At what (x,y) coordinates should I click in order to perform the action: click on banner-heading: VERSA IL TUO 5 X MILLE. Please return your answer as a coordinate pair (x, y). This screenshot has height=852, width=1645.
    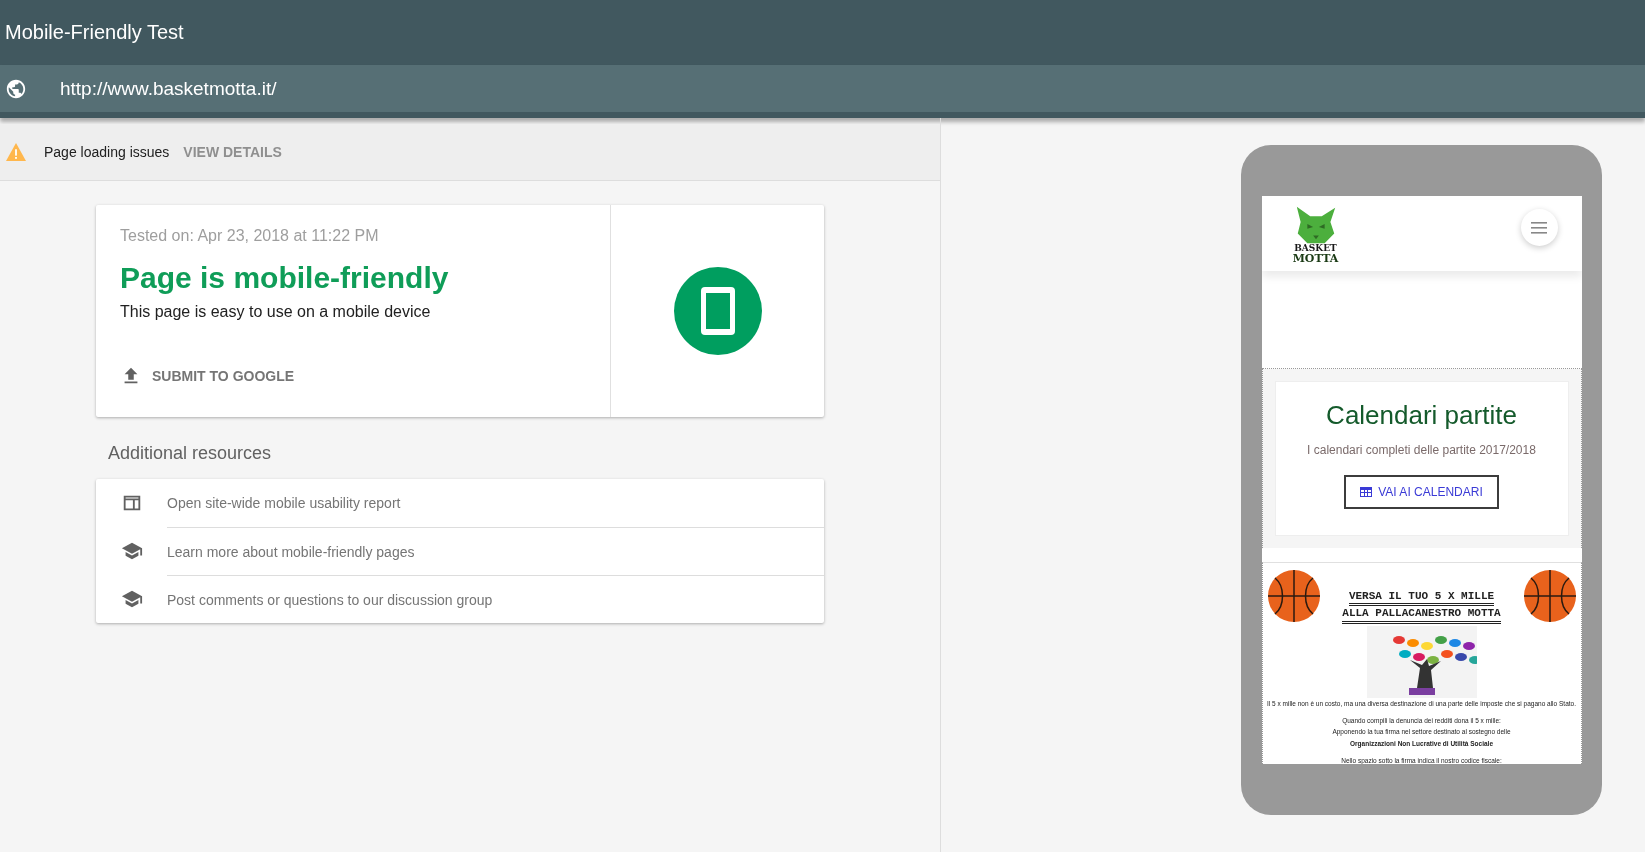
    Looking at the image, I should click on (1421, 598).